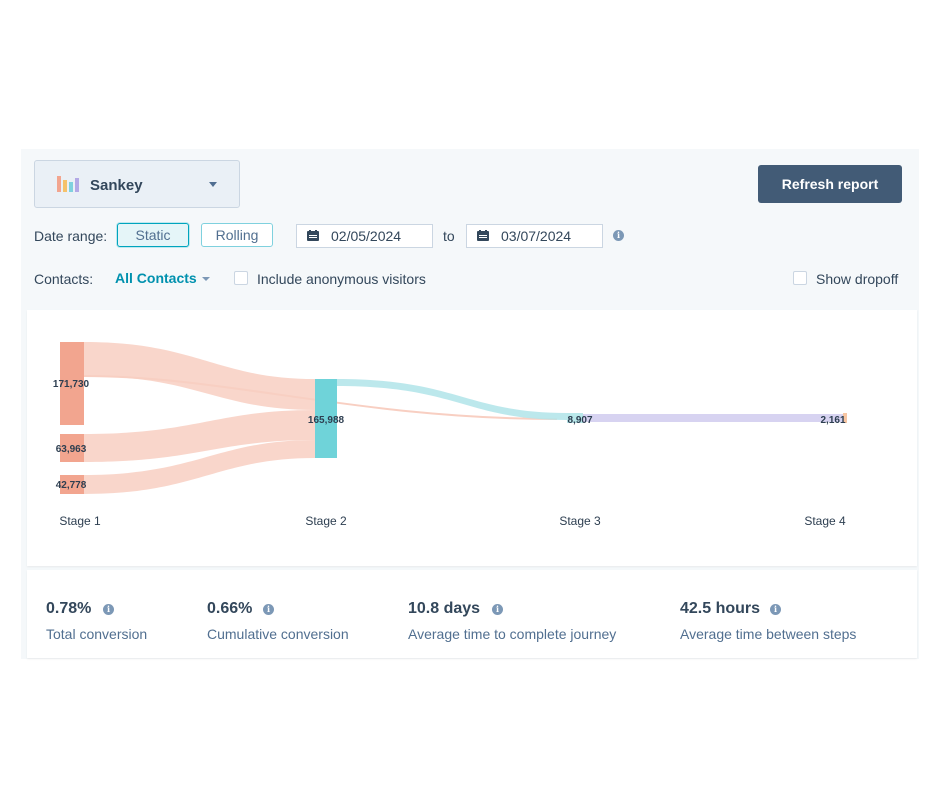  Describe the element at coordinates (857, 279) in the screenshot. I see `show-dropoff-label: Show dropoff` at that location.